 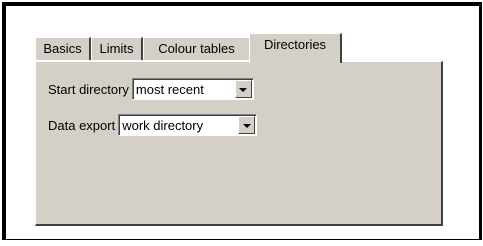 I want to click on tab-colour-tables: Colour tables, so click(x=197, y=48).